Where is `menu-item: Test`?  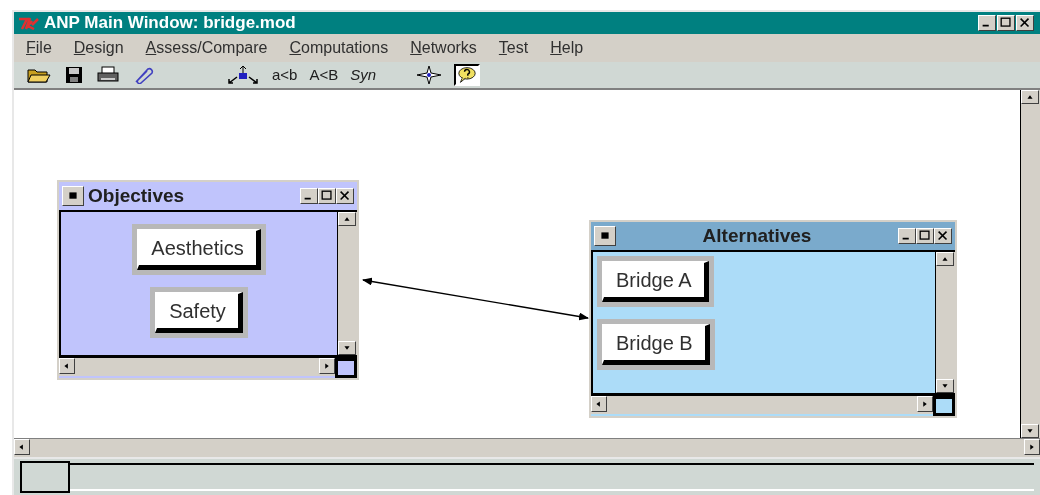
menu-item: Test is located at coordinates (513, 48).